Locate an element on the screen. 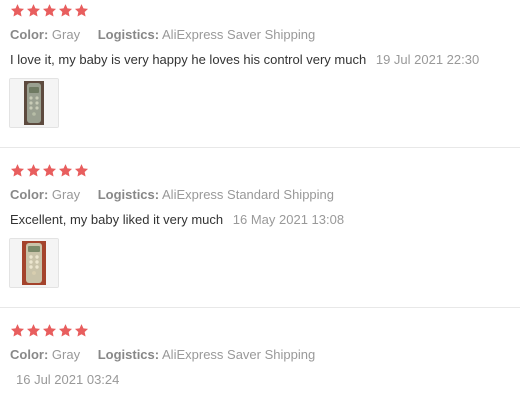 This screenshot has width=520, height=420. logistics-value: AliExpress Standard Shipping is located at coordinates (248, 194).